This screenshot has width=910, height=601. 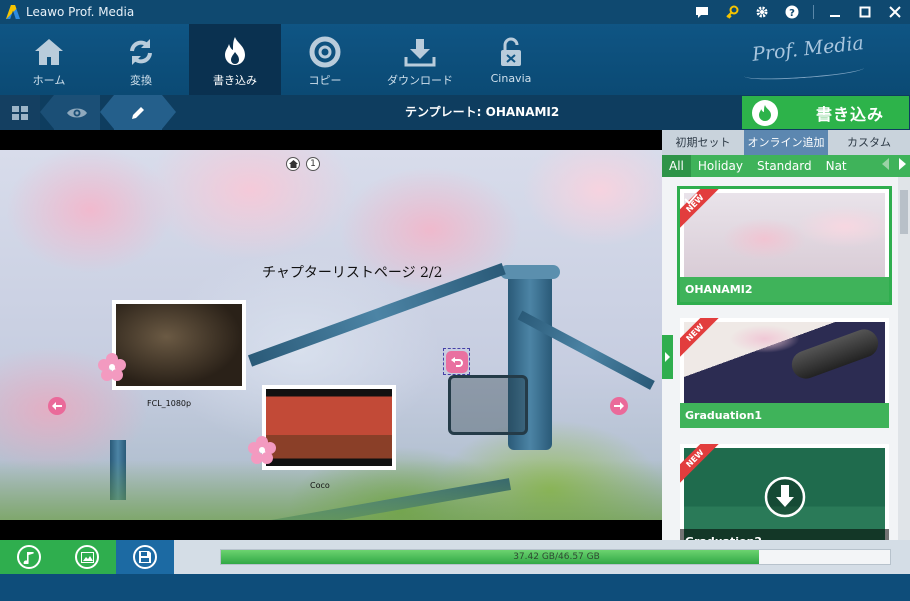 I want to click on edit-button, so click(x=138, y=112).